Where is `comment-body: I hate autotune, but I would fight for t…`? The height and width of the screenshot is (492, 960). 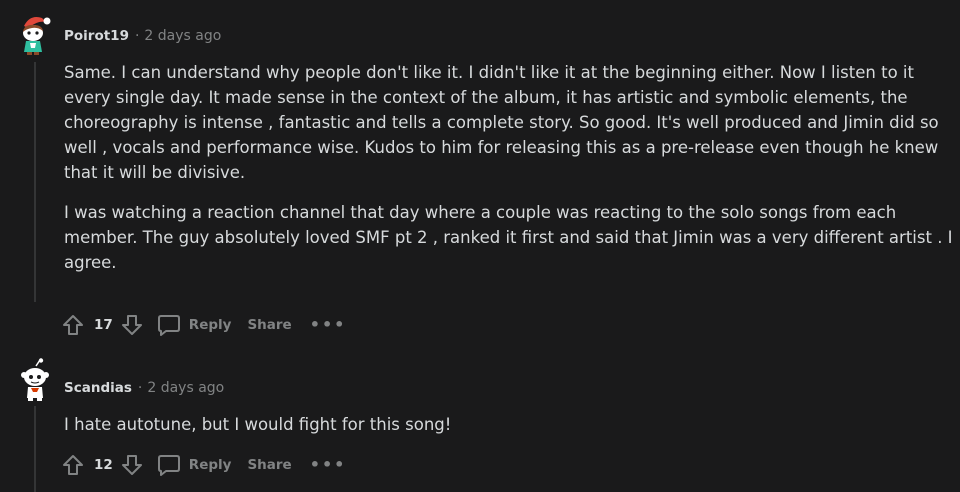 comment-body: I hate autotune, but I would fight for t… is located at coordinates (509, 432).